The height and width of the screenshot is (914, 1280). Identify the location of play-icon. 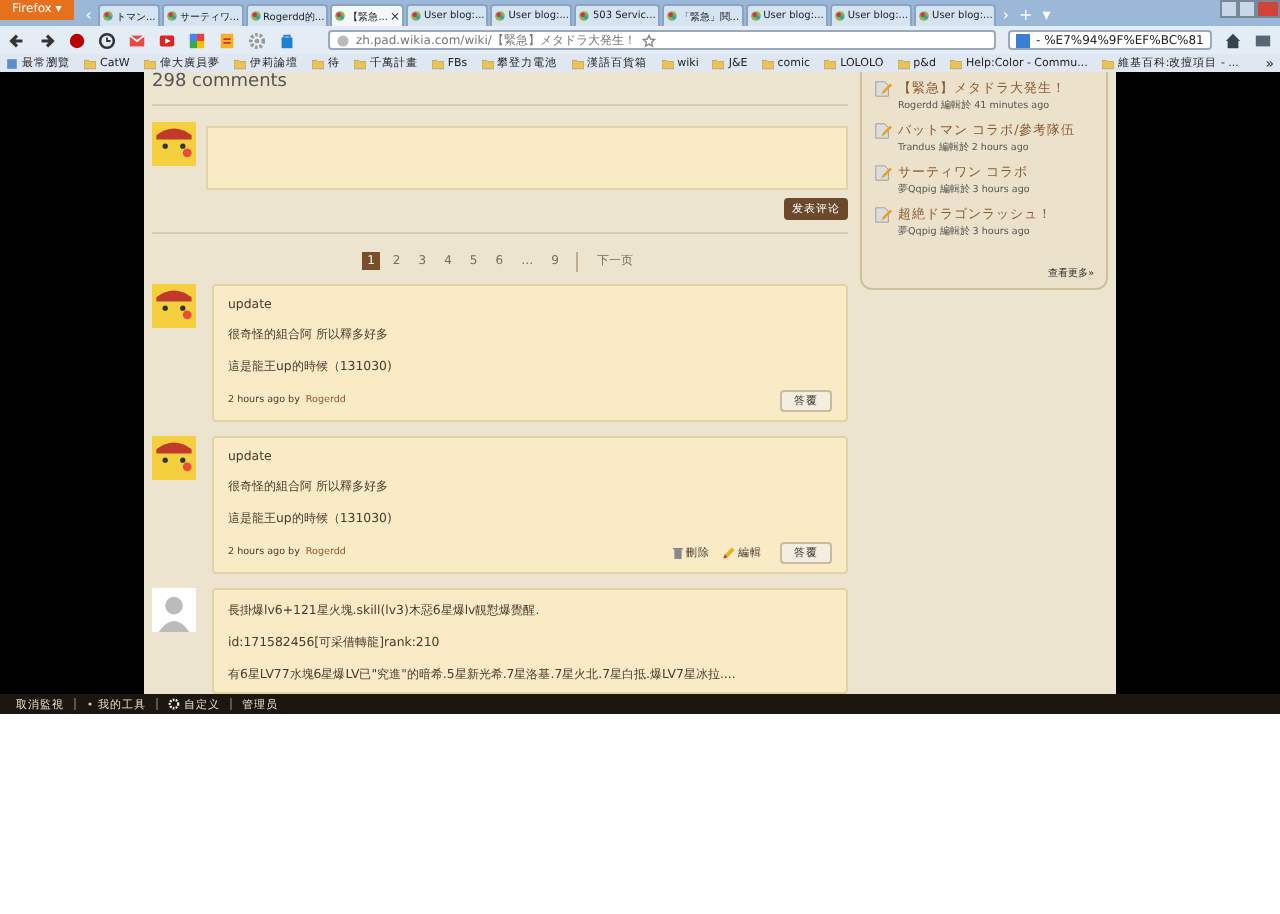
(167, 40).